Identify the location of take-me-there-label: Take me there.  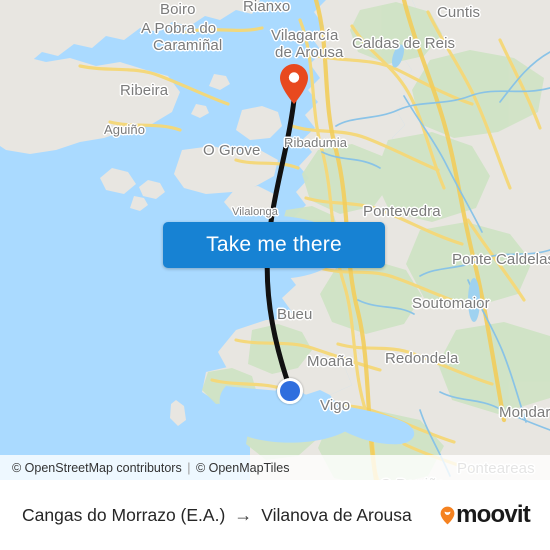
(274, 244).